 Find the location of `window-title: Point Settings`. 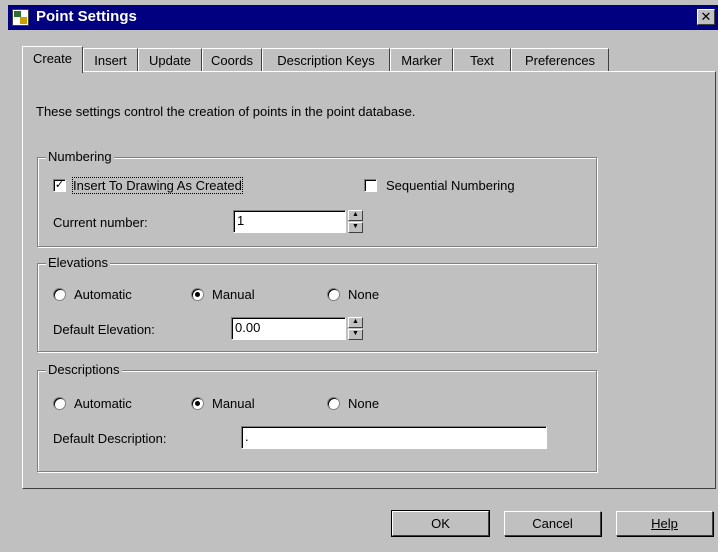

window-title: Point Settings is located at coordinates (86, 16).